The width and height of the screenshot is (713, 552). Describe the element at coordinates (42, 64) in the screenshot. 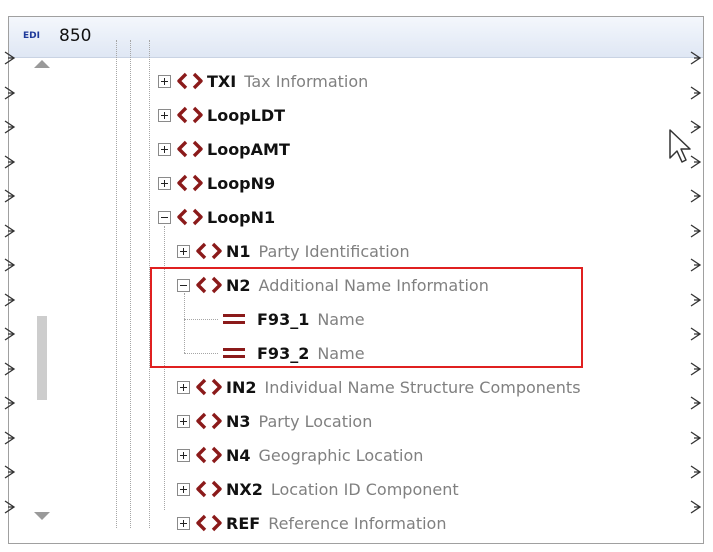

I see `scroll-up-arrow-icon` at that location.